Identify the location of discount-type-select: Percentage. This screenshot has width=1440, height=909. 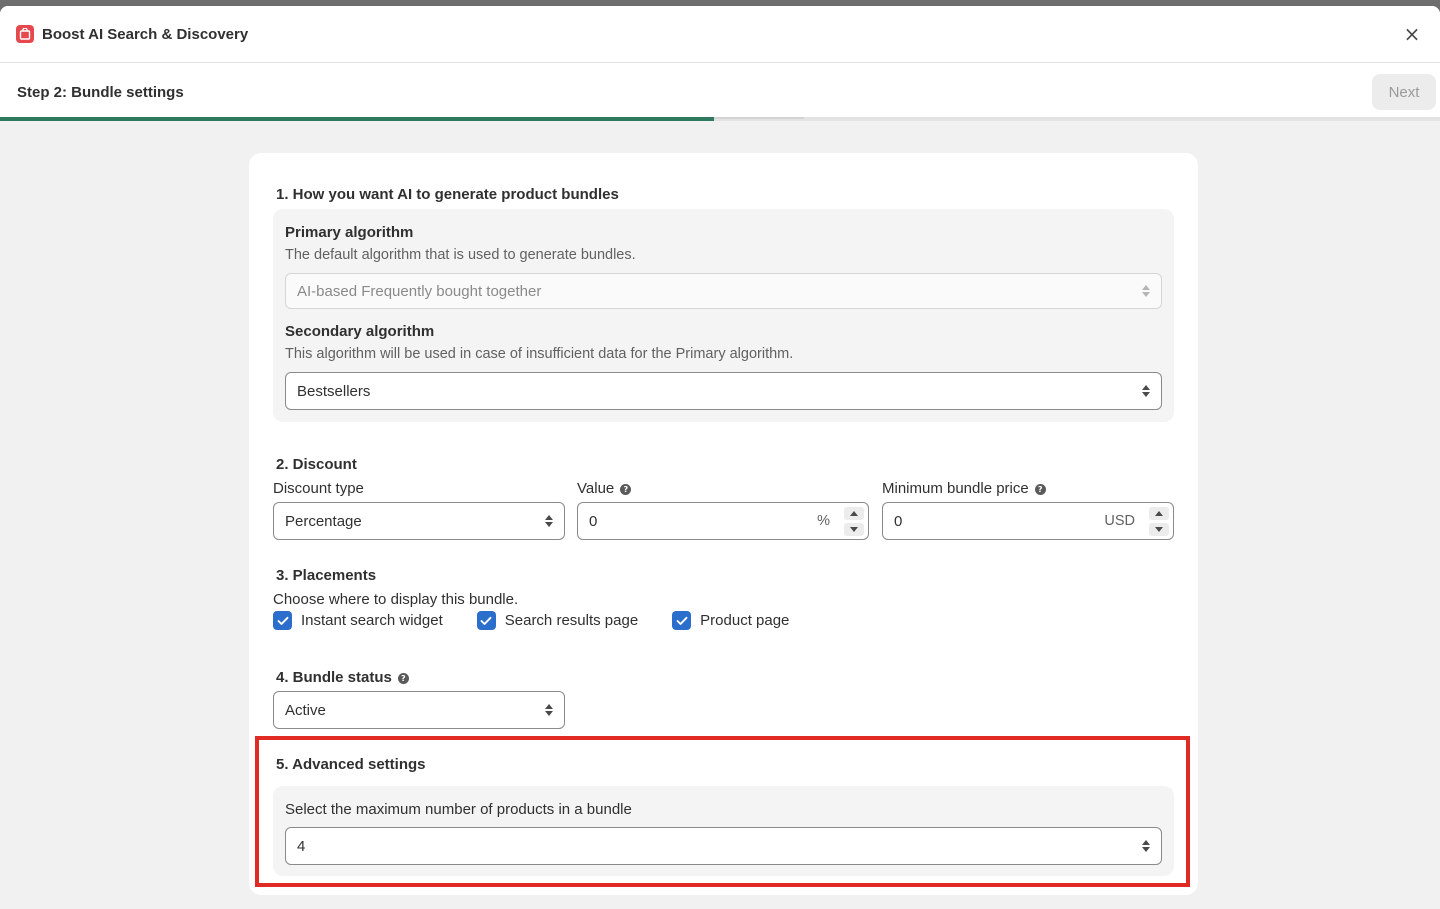
(419, 521).